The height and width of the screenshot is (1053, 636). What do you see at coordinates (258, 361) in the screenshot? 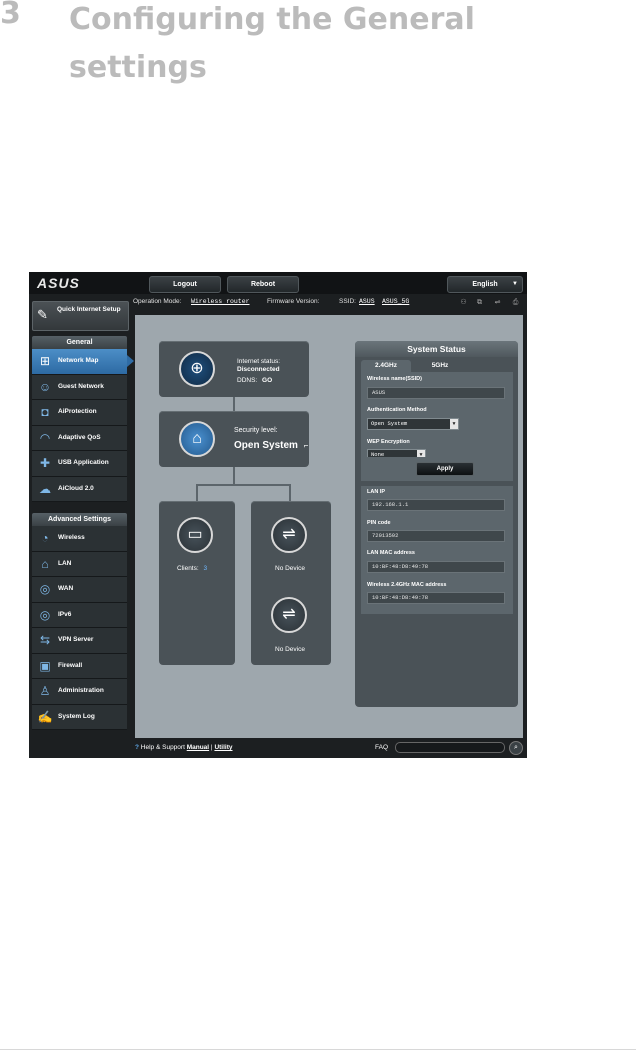
I see `internet-status-label: Internet status:` at bounding box center [258, 361].